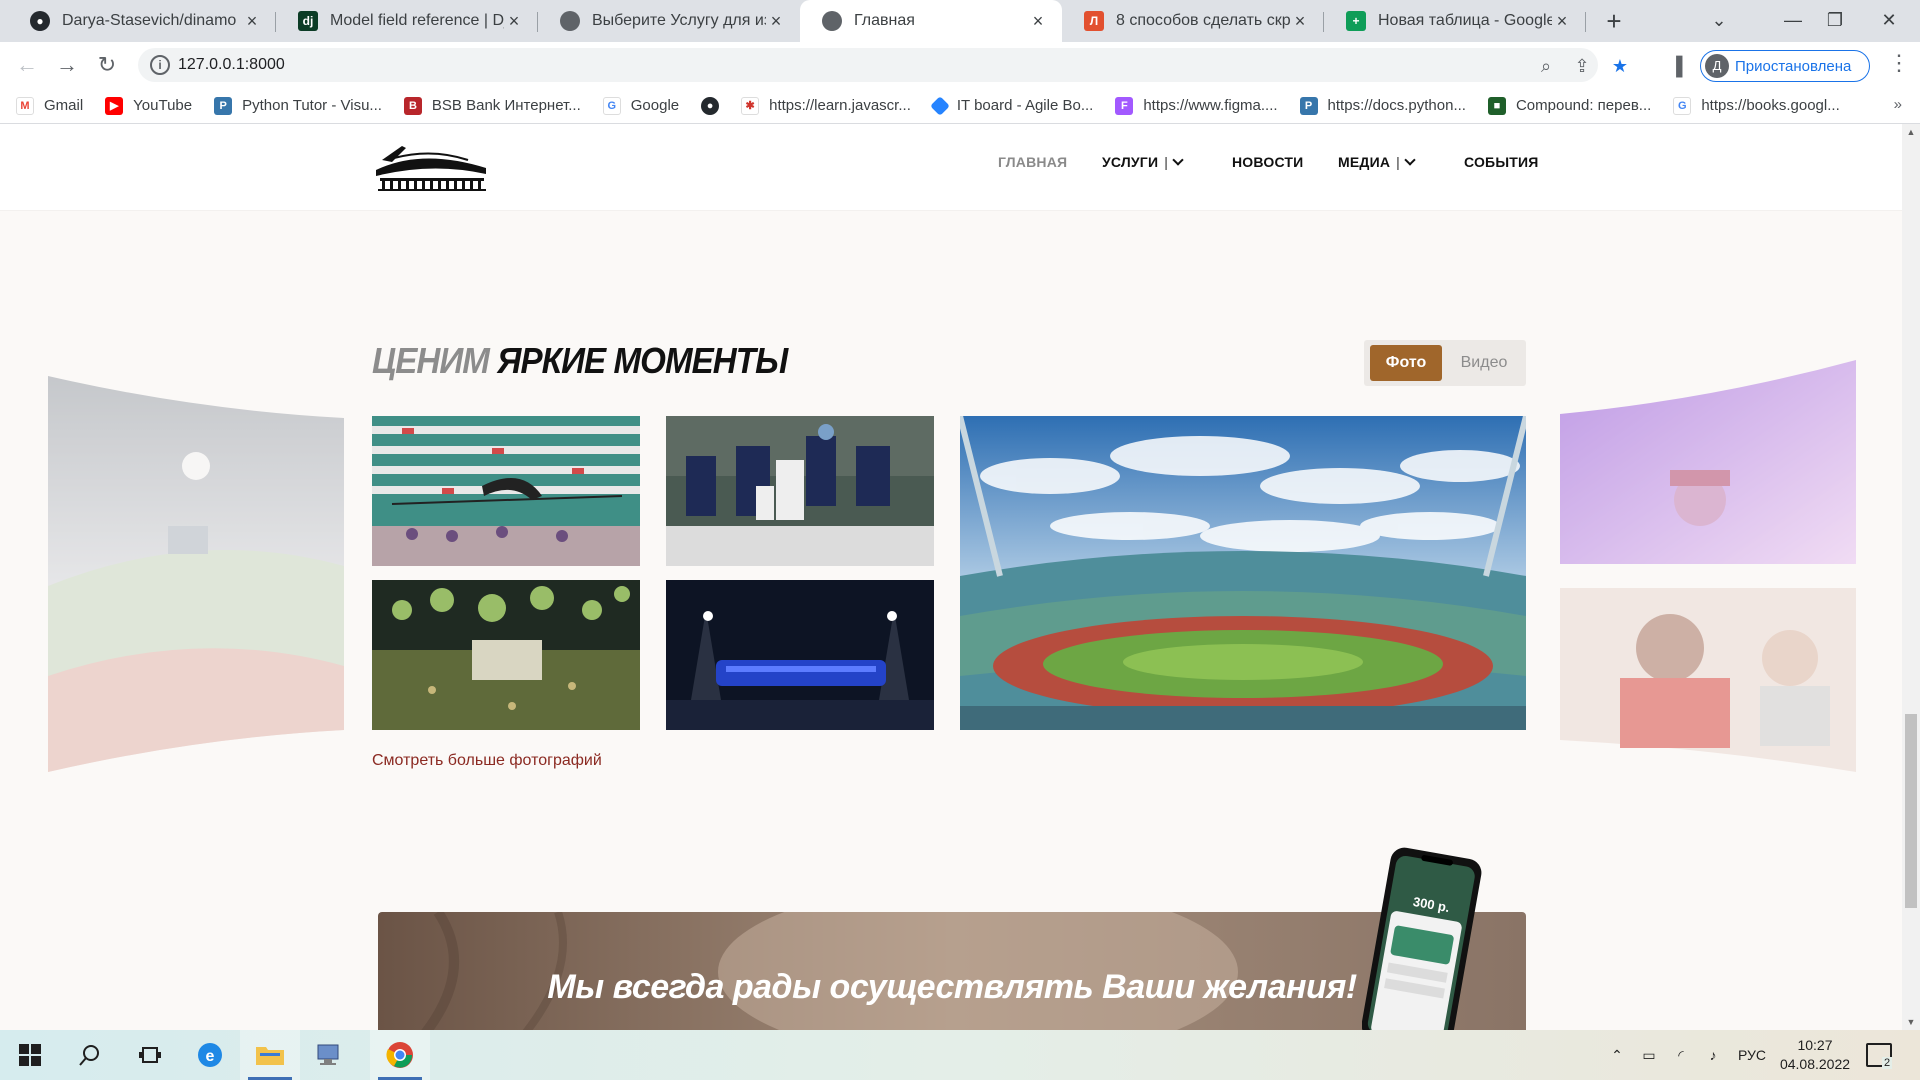 The height and width of the screenshot is (1080, 1920). What do you see at coordinates (1713, 1055) in the screenshot?
I see `volume-icon: ♪` at bounding box center [1713, 1055].